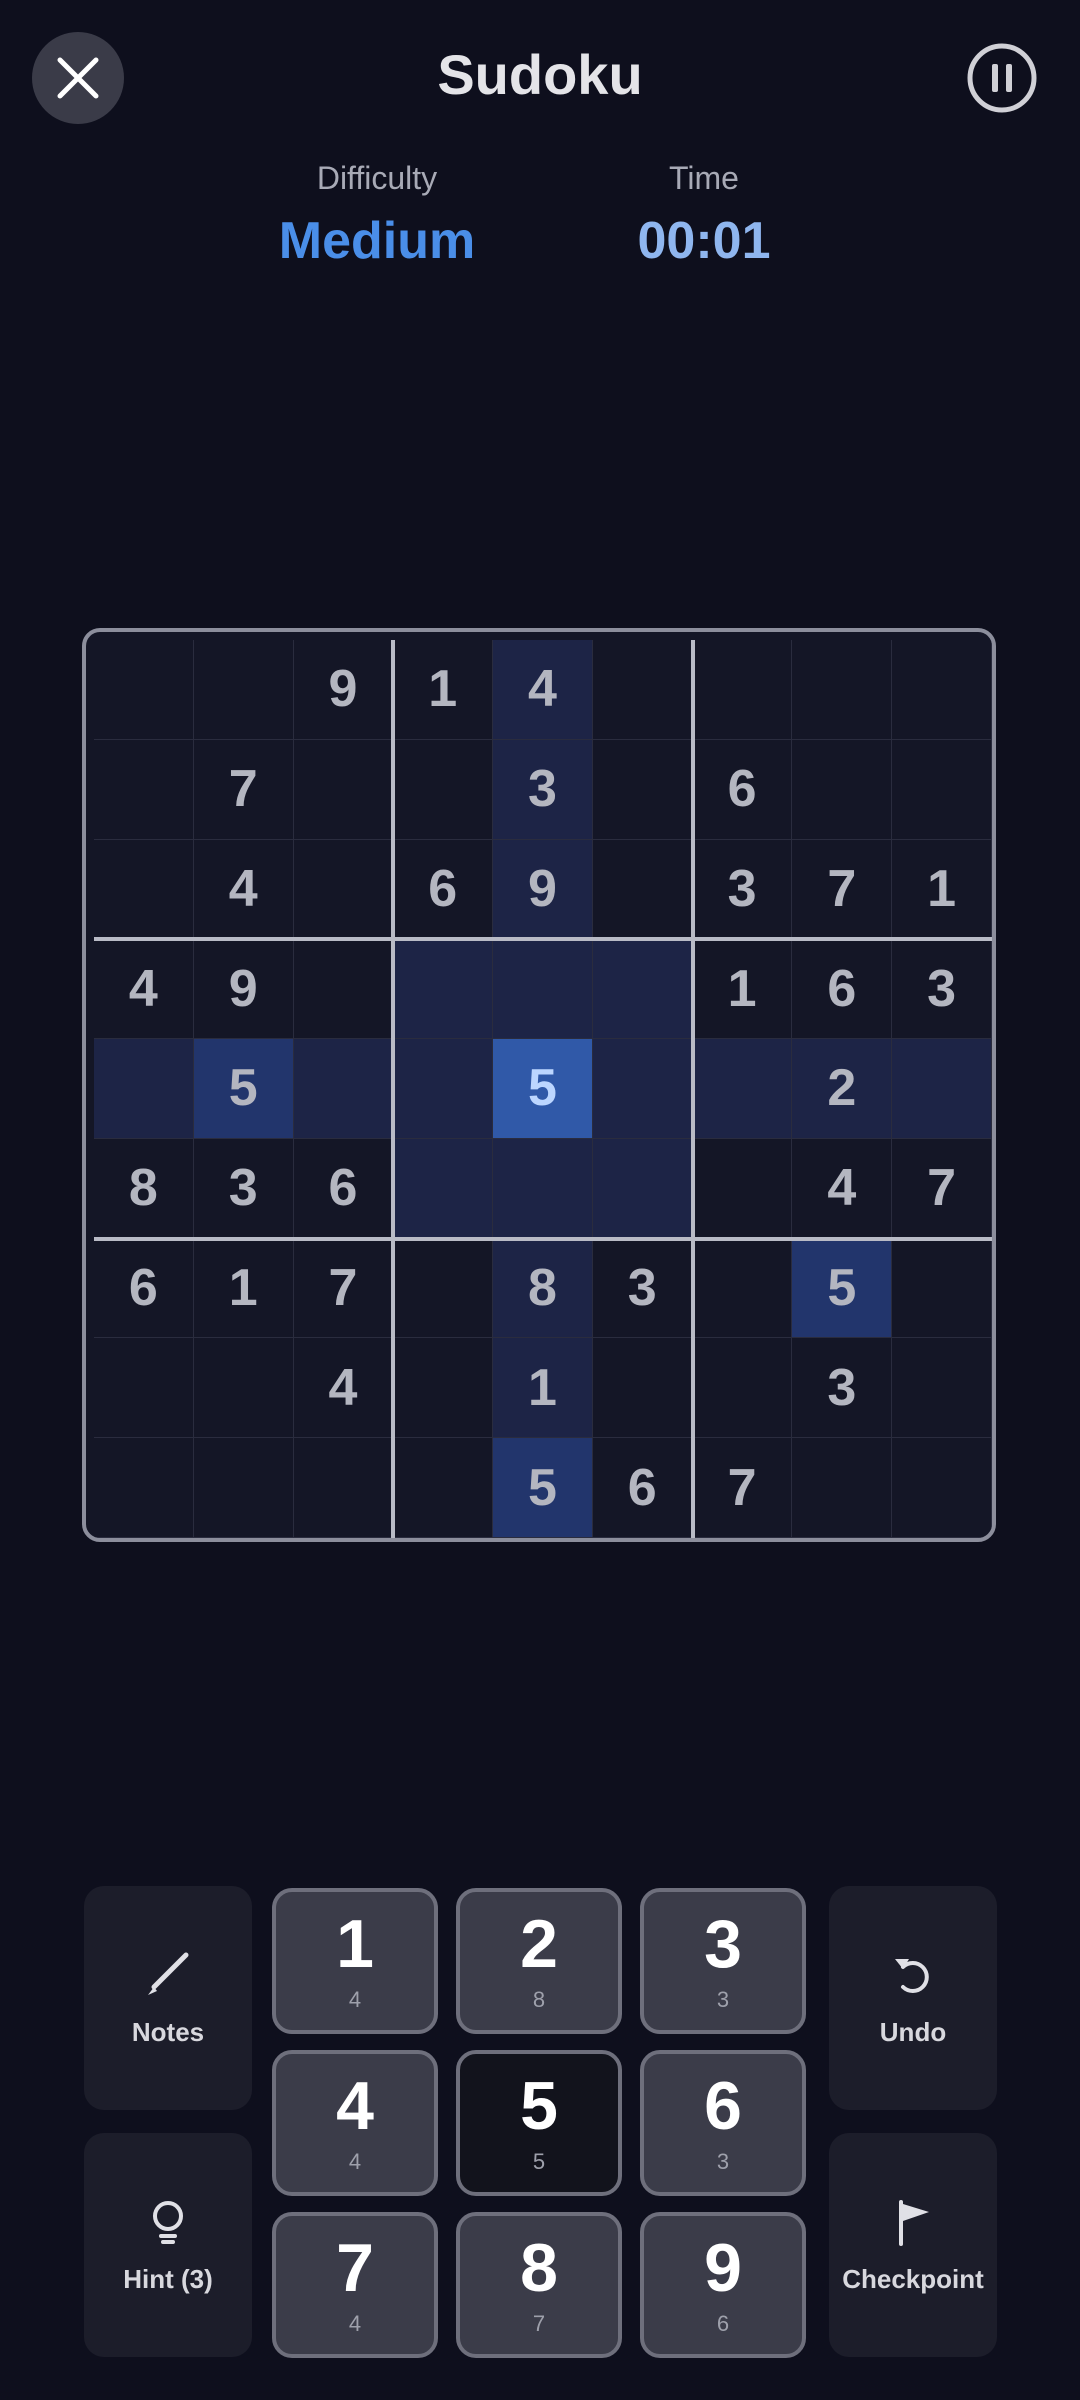 This screenshot has width=1080, height=2400. What do you see at coordinates (723, 2123) in the screenshot?
I see `number-button-6: 6 3` at bounding box center [723, 2123].